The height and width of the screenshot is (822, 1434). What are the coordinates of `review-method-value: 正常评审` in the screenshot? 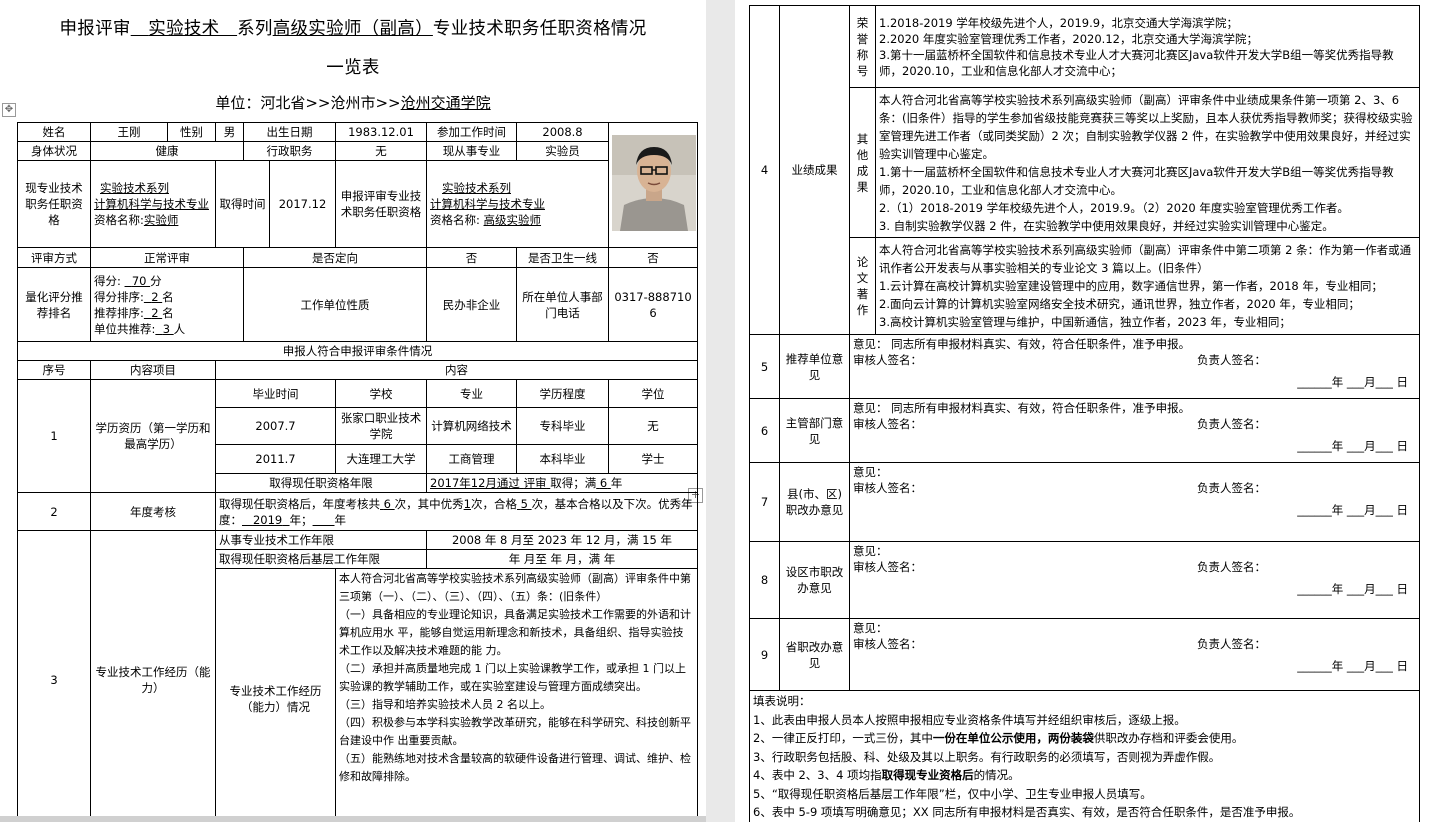 It's located at (167, 257).